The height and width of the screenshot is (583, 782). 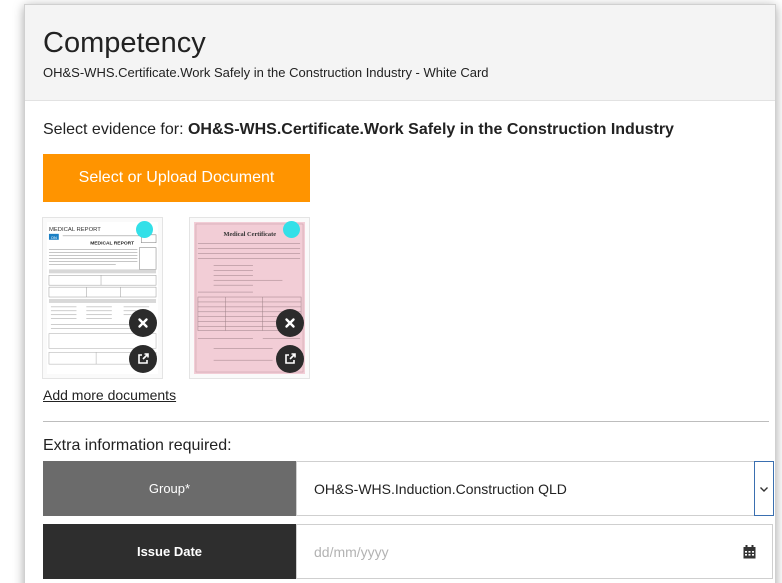 What do you see at coordinates (249, 234) in the screenshot?
I see `doc2-title: Medical Certificate` at bounding box center [249, 234].